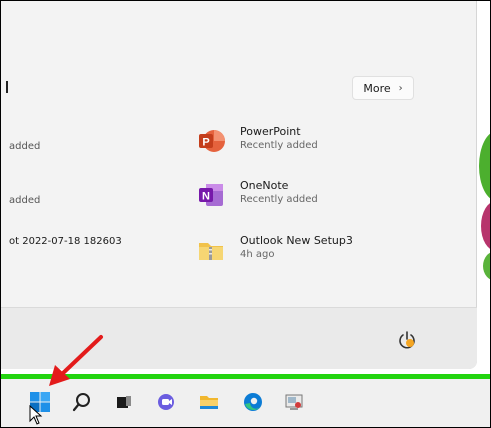 This screenshot has width=491, height=428. Describe the element at coordinates (257, 254) in the screenshot. I see `recommended-item-subtitle: 4h ago` at that location.